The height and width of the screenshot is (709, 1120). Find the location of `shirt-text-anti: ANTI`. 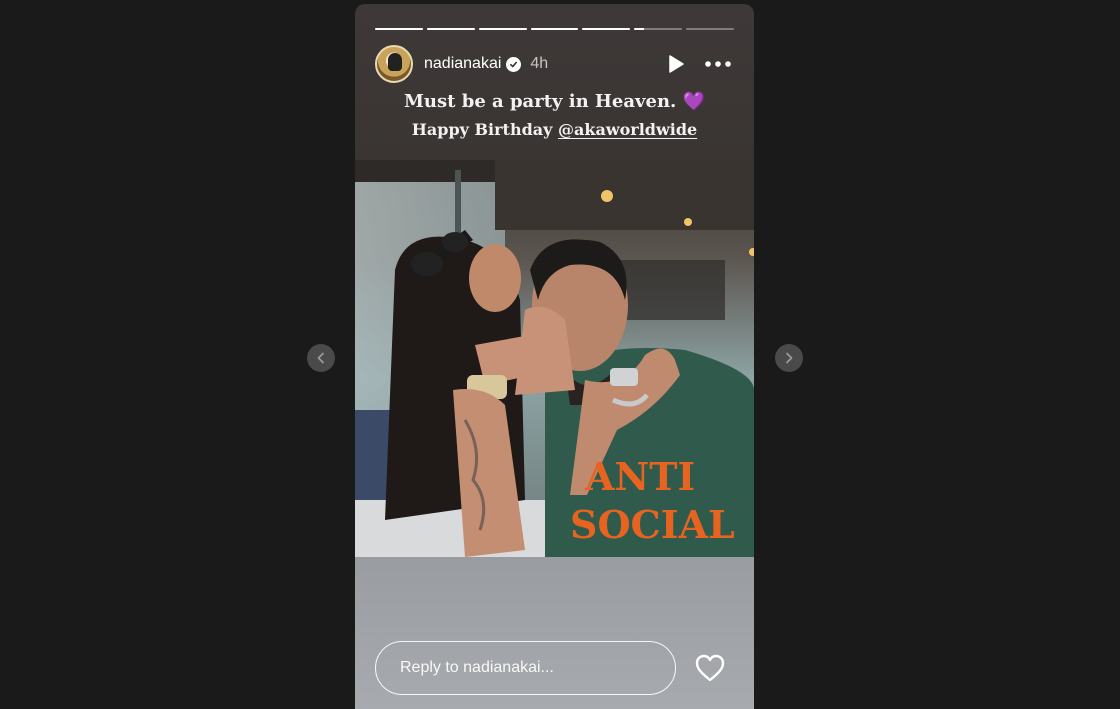

shirt-text-anti: ANTI is located at coordinates (639, 476).